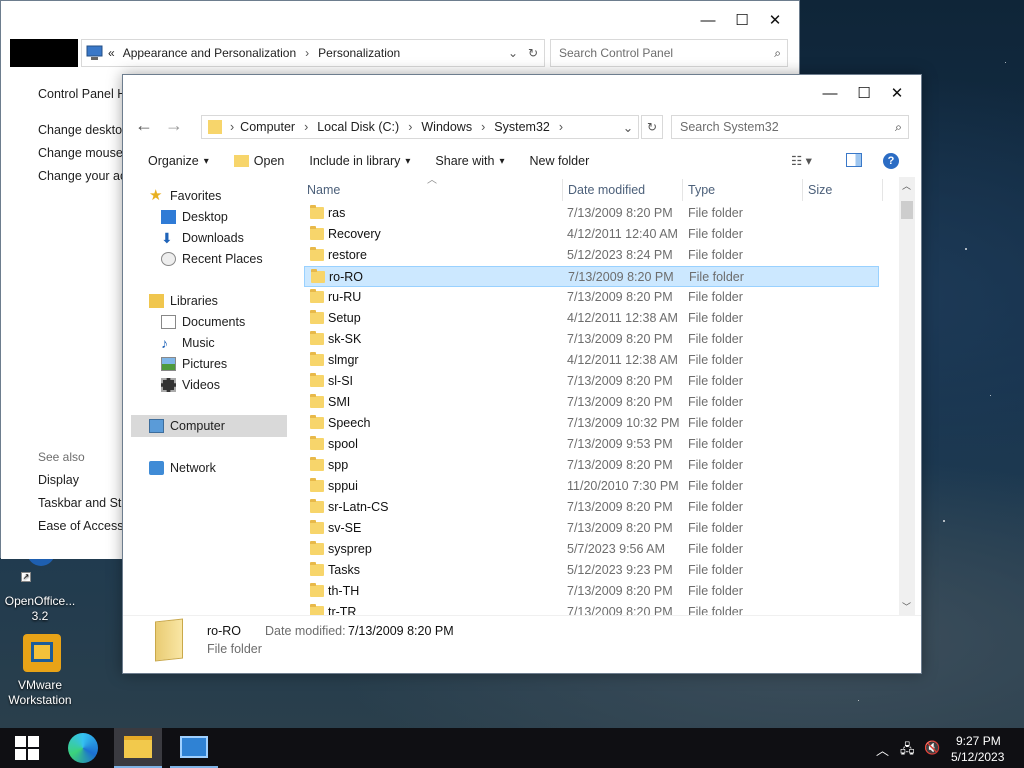 This screenshot has height=768, width=1024. What do you see at coordinates (83, 130) in the screenshot?
I see `change-desktop-icons-link: Change desktop` at bounding box center [83, 130].